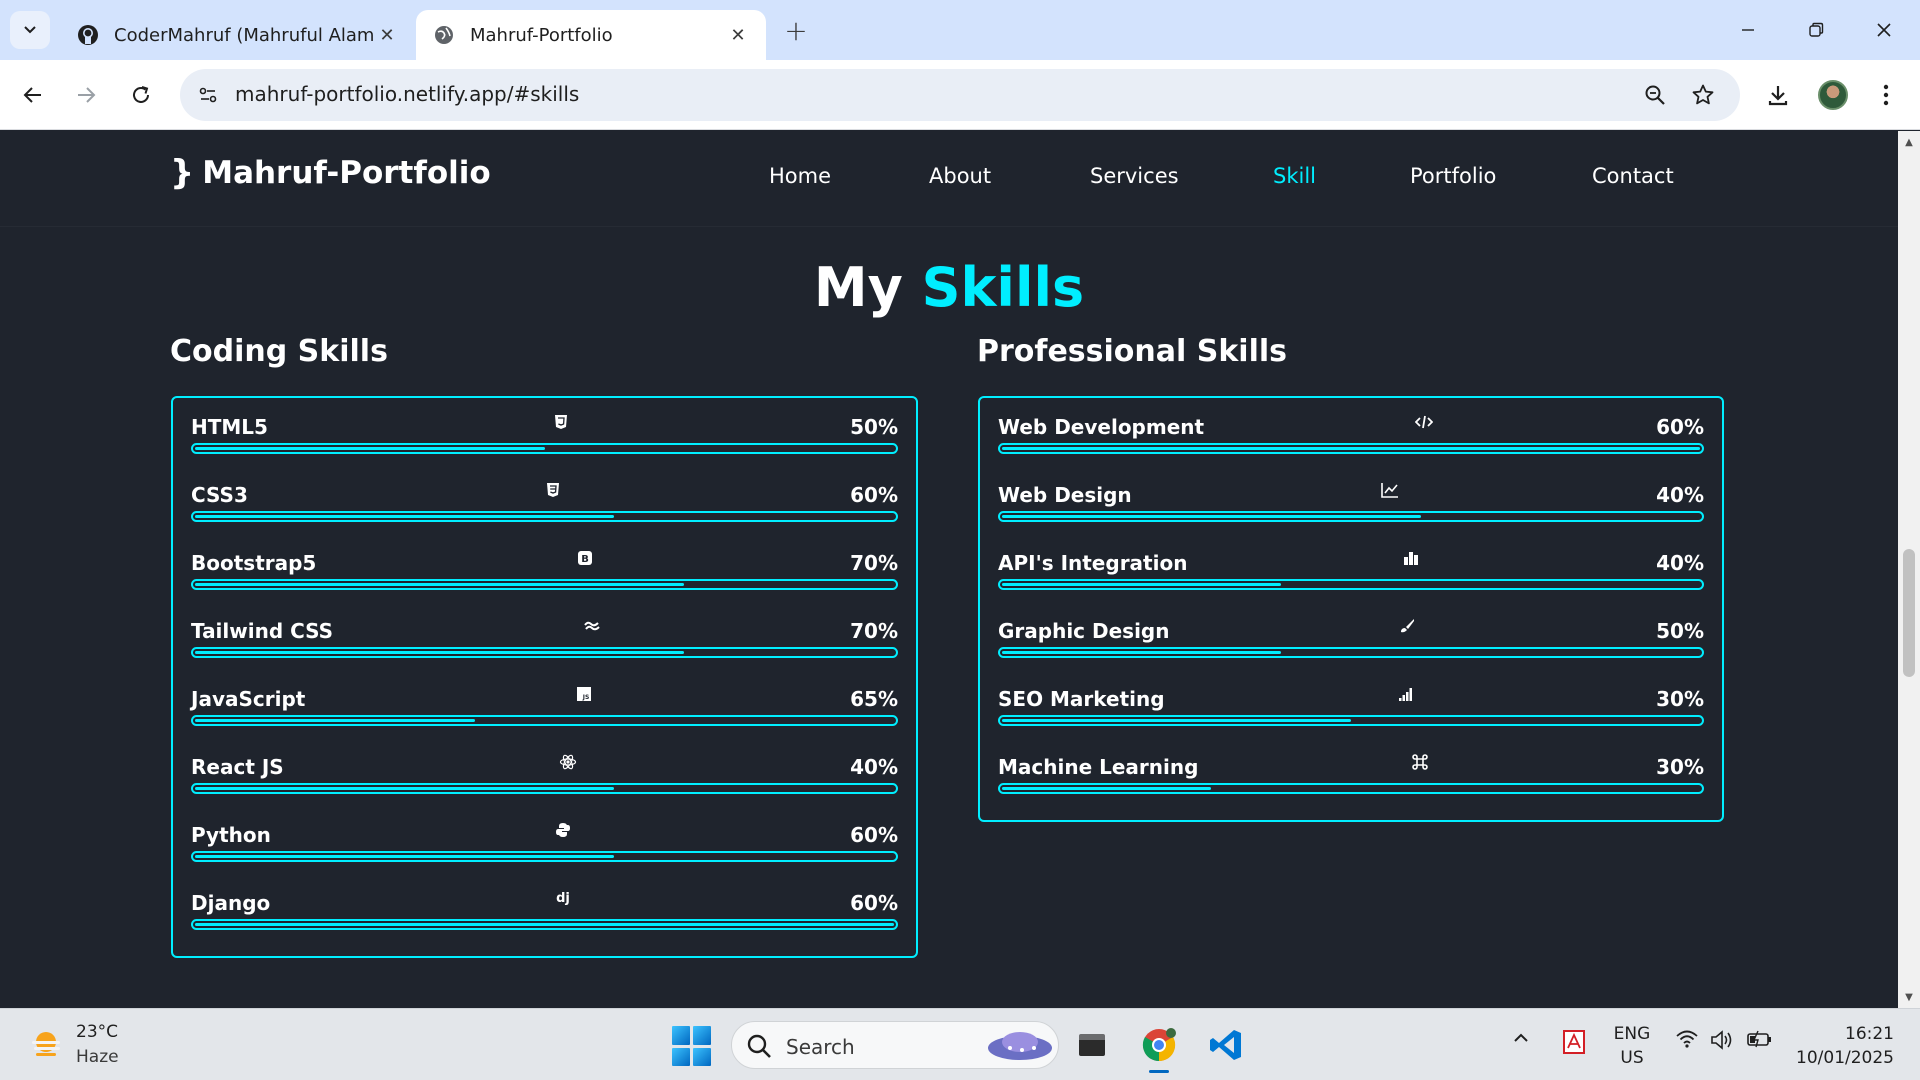 Image resolution: width=1920 pixels, height=1080 pixels. I want to click on back-button, so click(33, 95).